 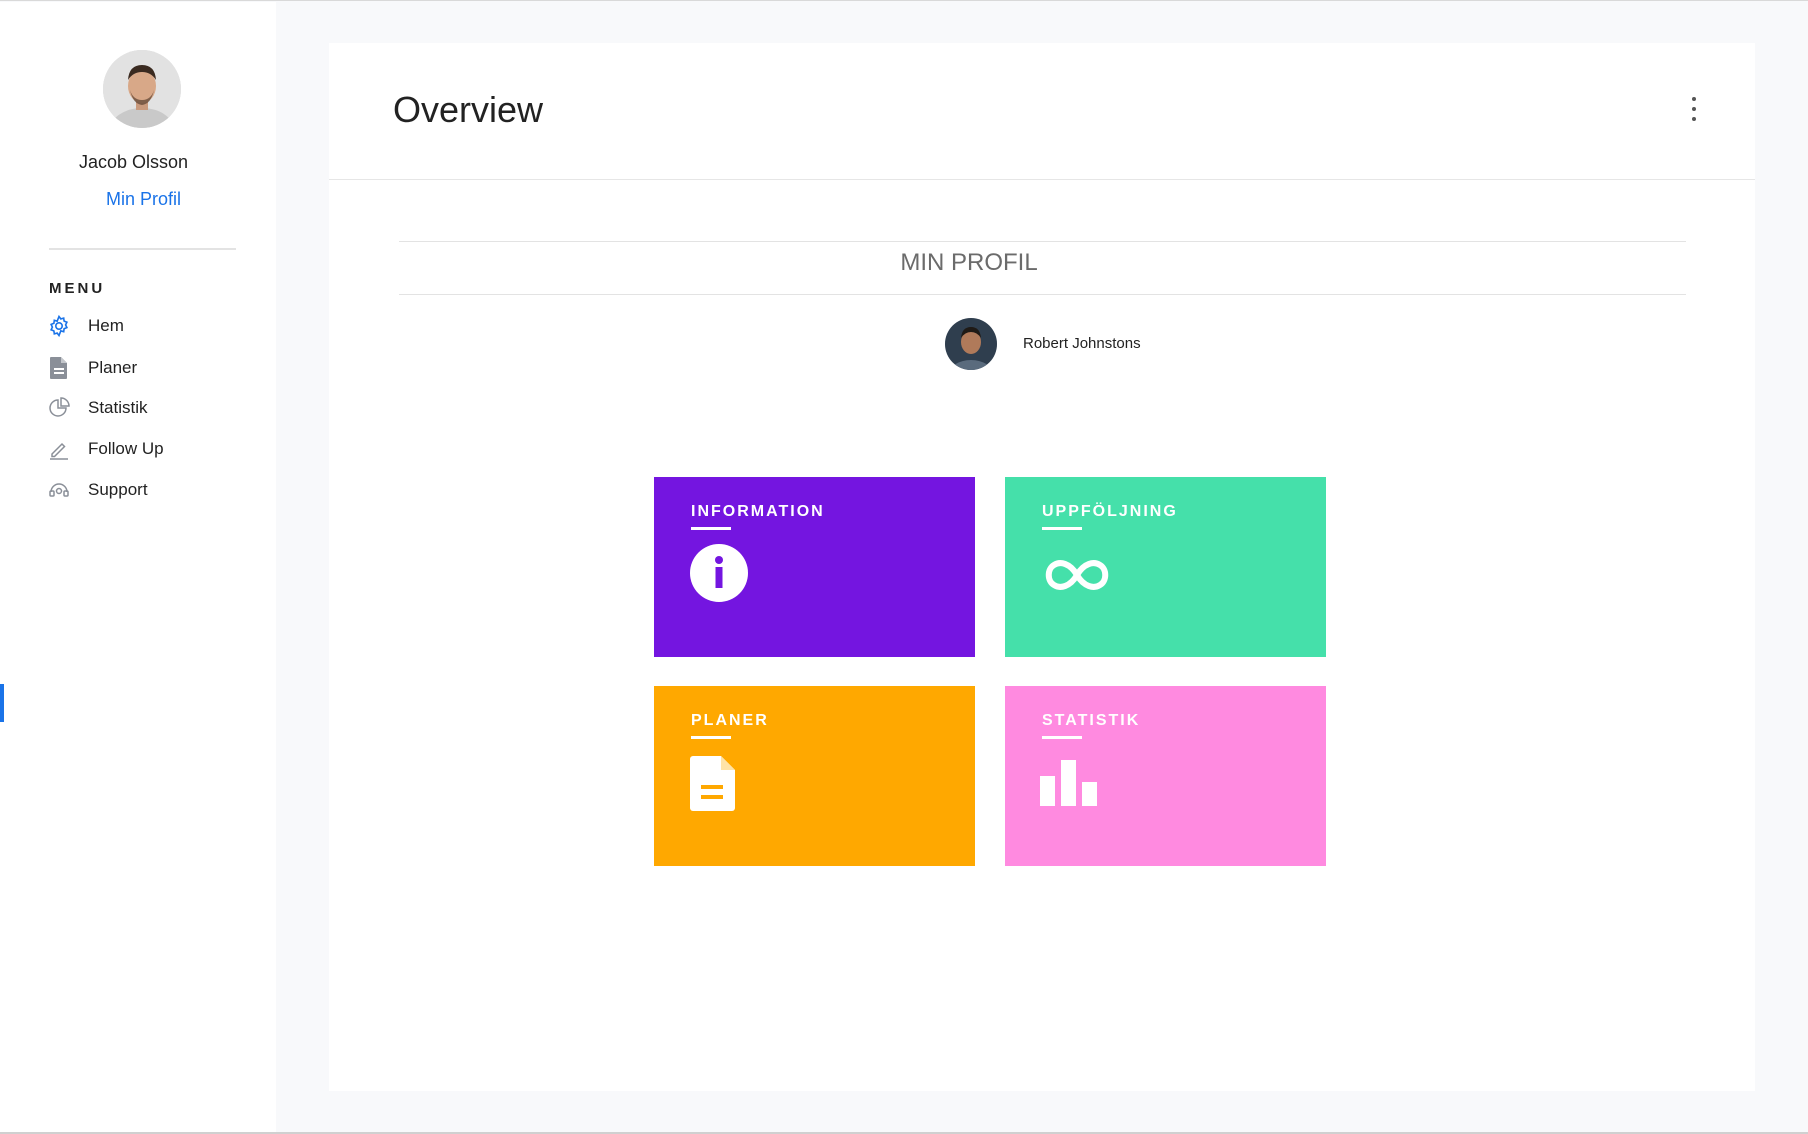 I want to click on tile-planer: PLANER, so click(x=814, y=776).